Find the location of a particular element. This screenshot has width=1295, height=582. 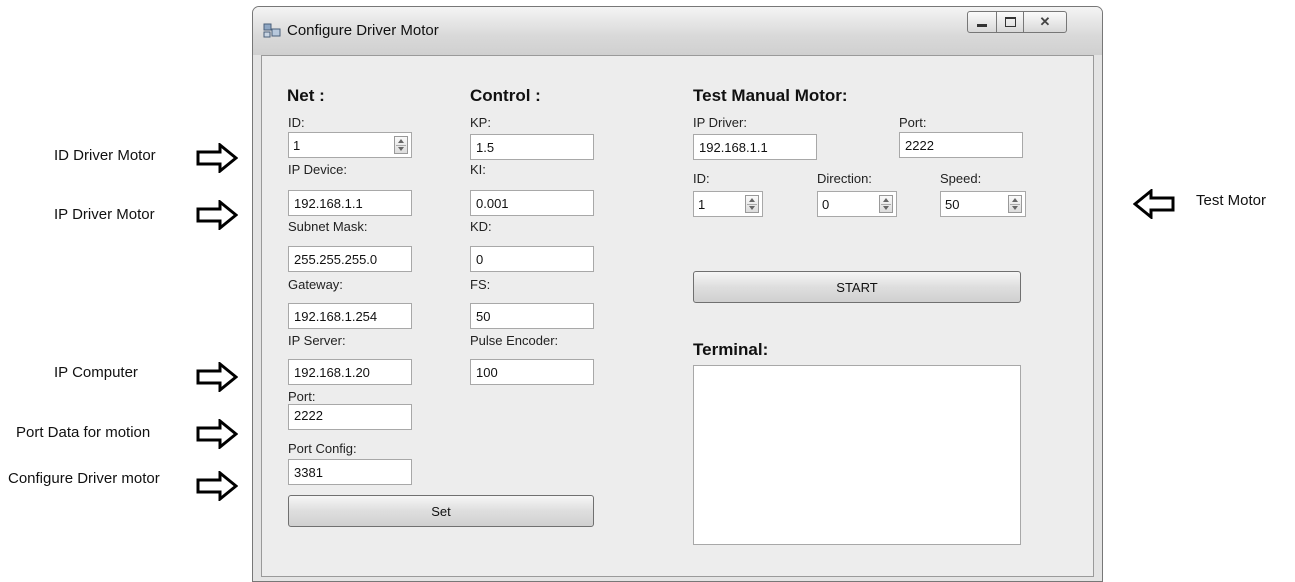

annotation-test-motor: Test Motor is located at coordinates (1231, 200).